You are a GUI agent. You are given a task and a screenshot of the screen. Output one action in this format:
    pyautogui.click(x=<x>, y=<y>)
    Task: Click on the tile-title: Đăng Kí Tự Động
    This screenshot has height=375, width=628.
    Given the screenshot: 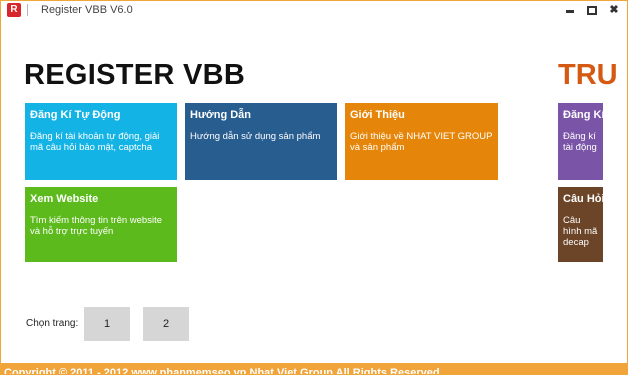 What is the action you would take?
    pyautogui.click(x=75, y=115)
    